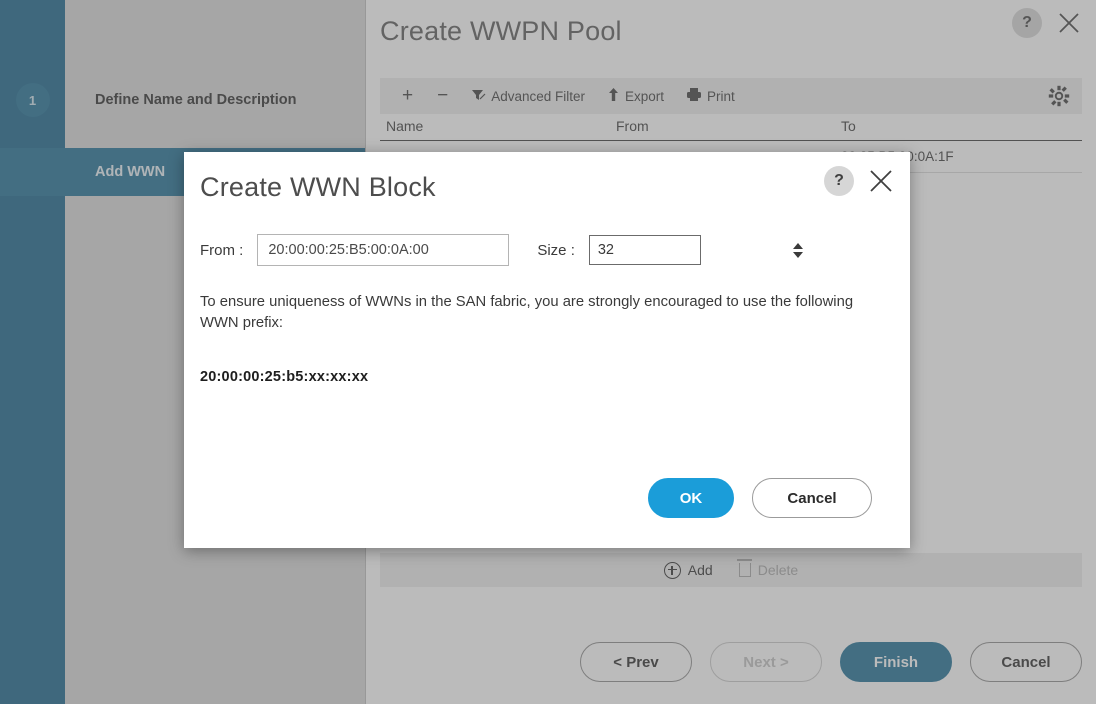  I want to click on size-stepper, so click(695, 250).